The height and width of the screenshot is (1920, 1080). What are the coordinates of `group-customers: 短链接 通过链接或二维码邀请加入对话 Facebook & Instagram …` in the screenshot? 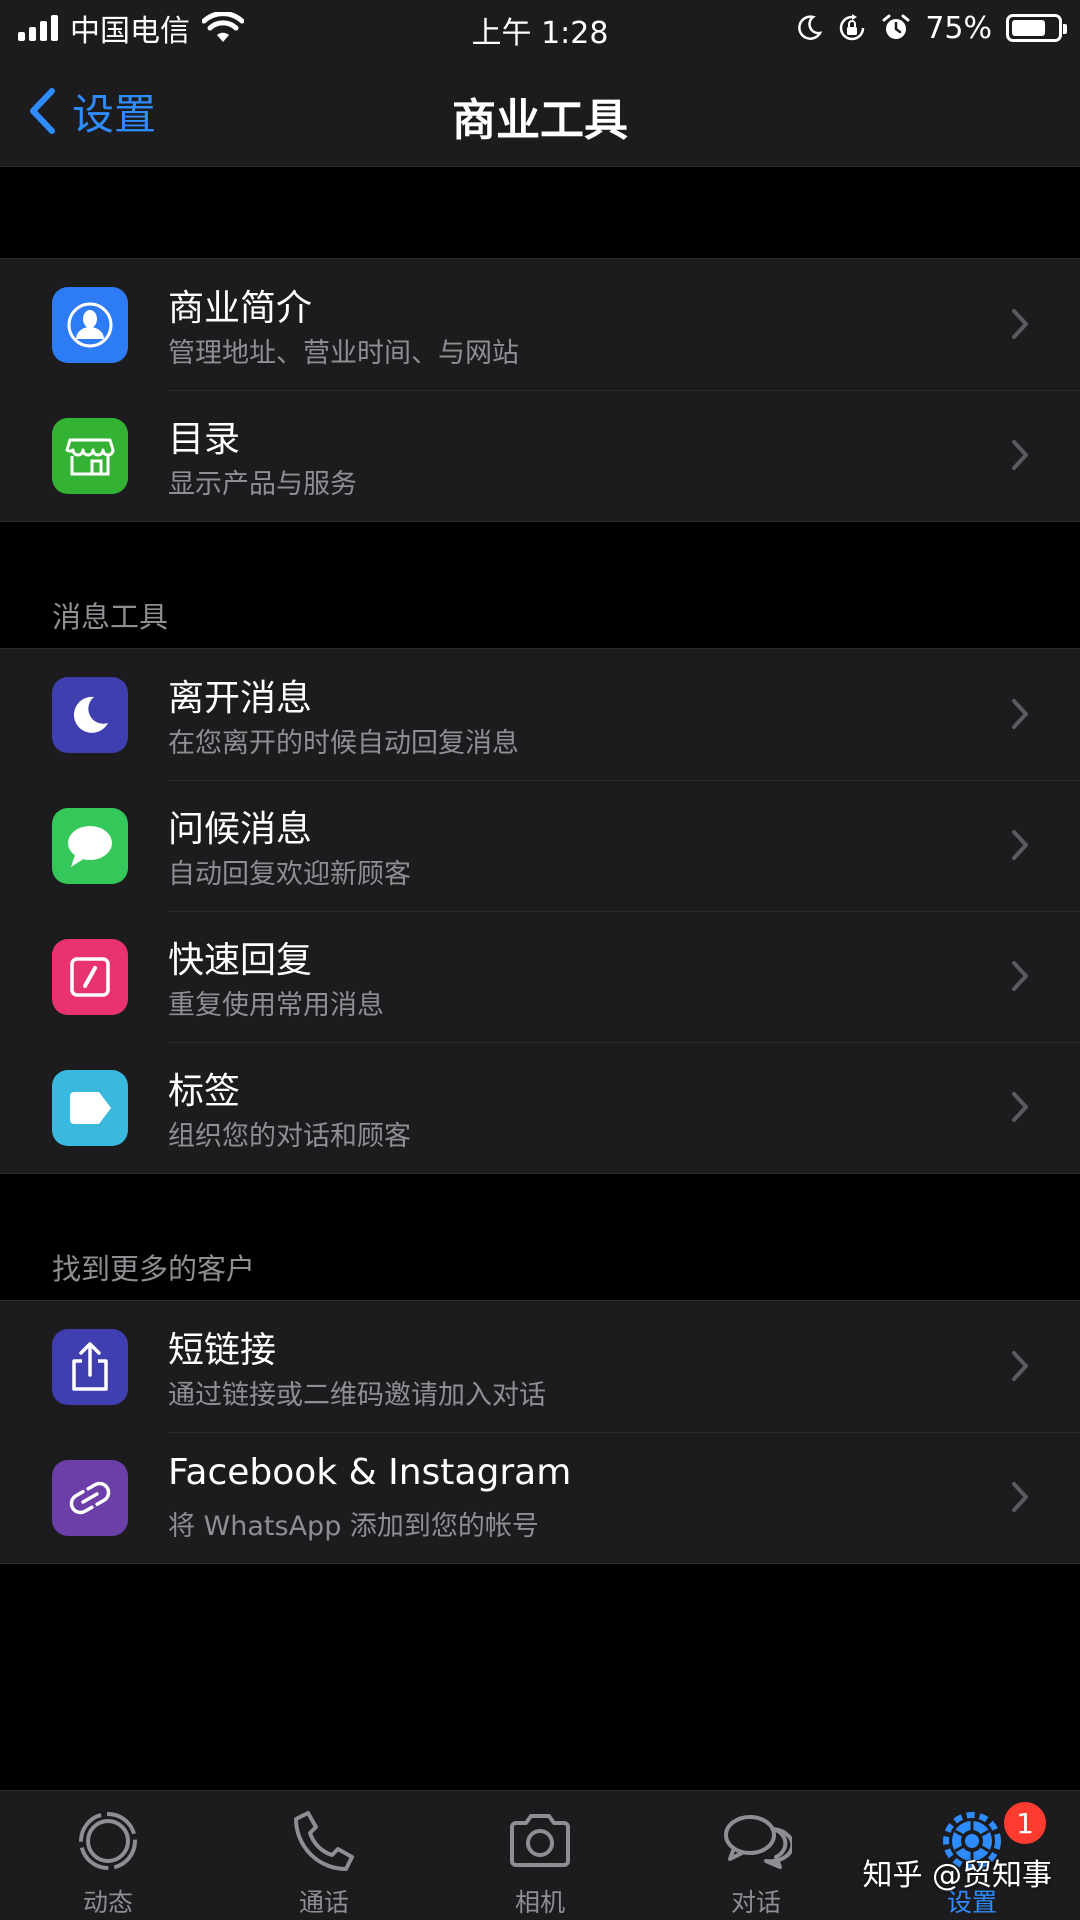 It's located at (540, 1432).